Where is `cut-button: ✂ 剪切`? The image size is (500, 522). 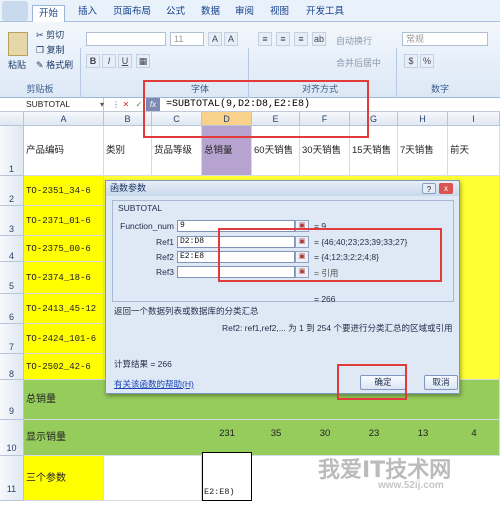 cut-button: ✂ 剪切 is located at coordinates (50, 34).